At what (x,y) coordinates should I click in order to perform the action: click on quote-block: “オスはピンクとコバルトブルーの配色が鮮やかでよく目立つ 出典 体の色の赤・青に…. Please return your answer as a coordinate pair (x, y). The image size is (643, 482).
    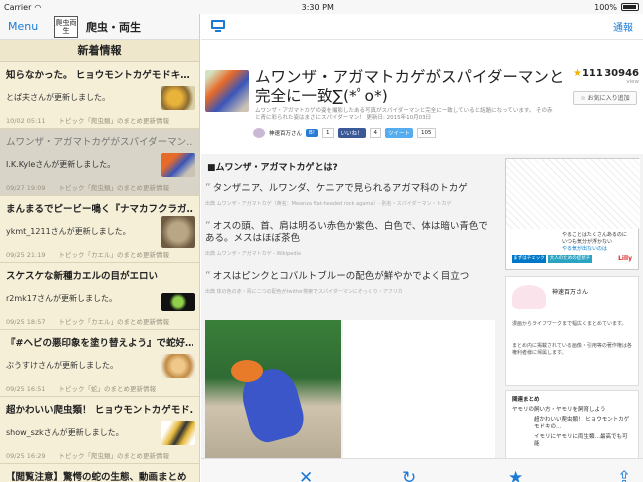
    Looking at the image, I should click on (350, 284).